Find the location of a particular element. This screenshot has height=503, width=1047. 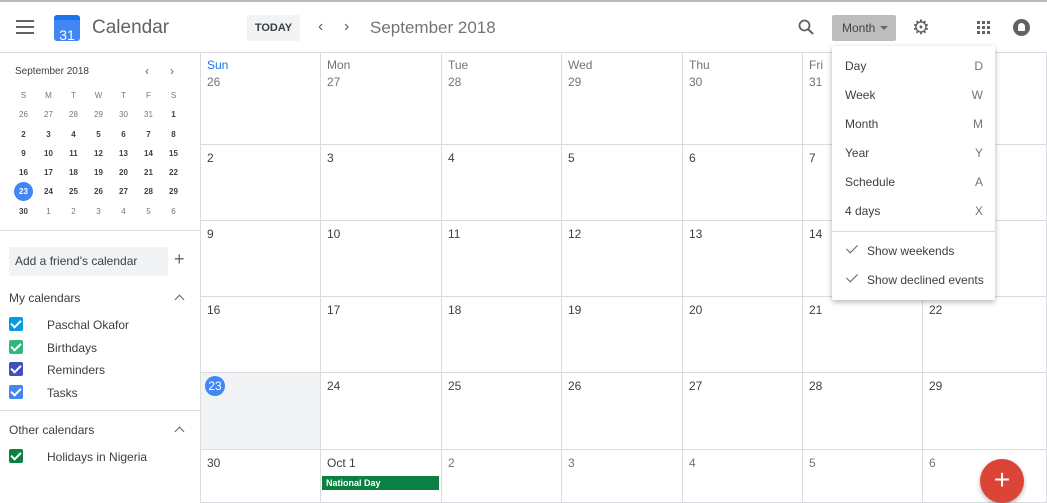

day-cell: 24 is located at coordinates (381, 411).